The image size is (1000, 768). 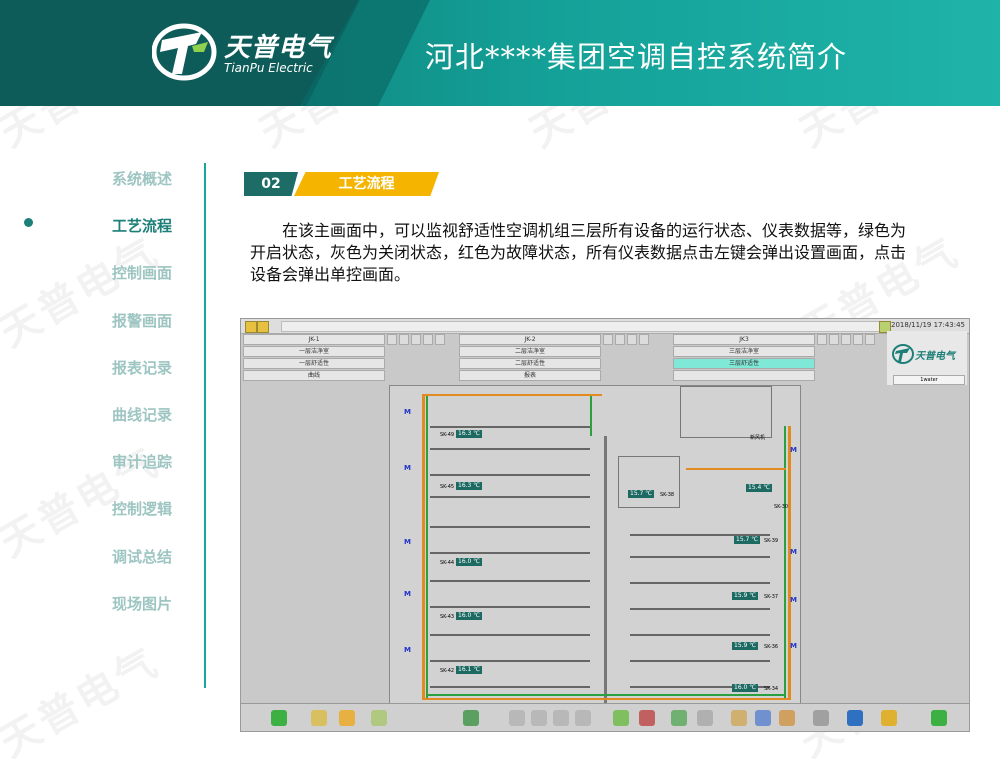 I want to click on print-icon, so click(x=739, y=718).